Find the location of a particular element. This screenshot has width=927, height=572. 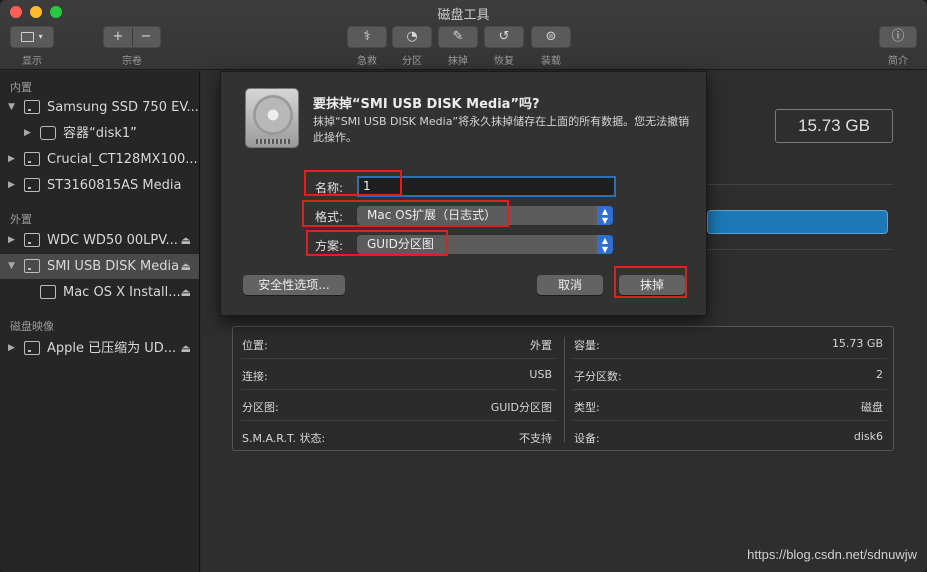

info-label: 简介 is located at coordinates (898, 61).